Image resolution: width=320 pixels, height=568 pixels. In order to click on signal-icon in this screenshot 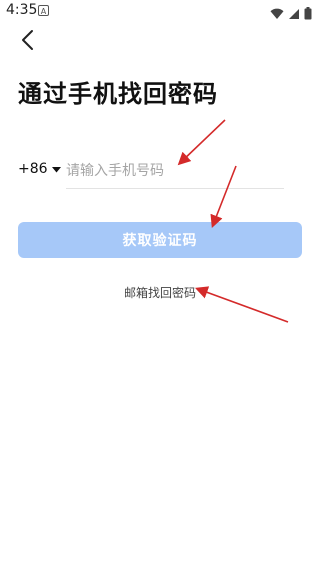, I will do `click(294, 14)`.